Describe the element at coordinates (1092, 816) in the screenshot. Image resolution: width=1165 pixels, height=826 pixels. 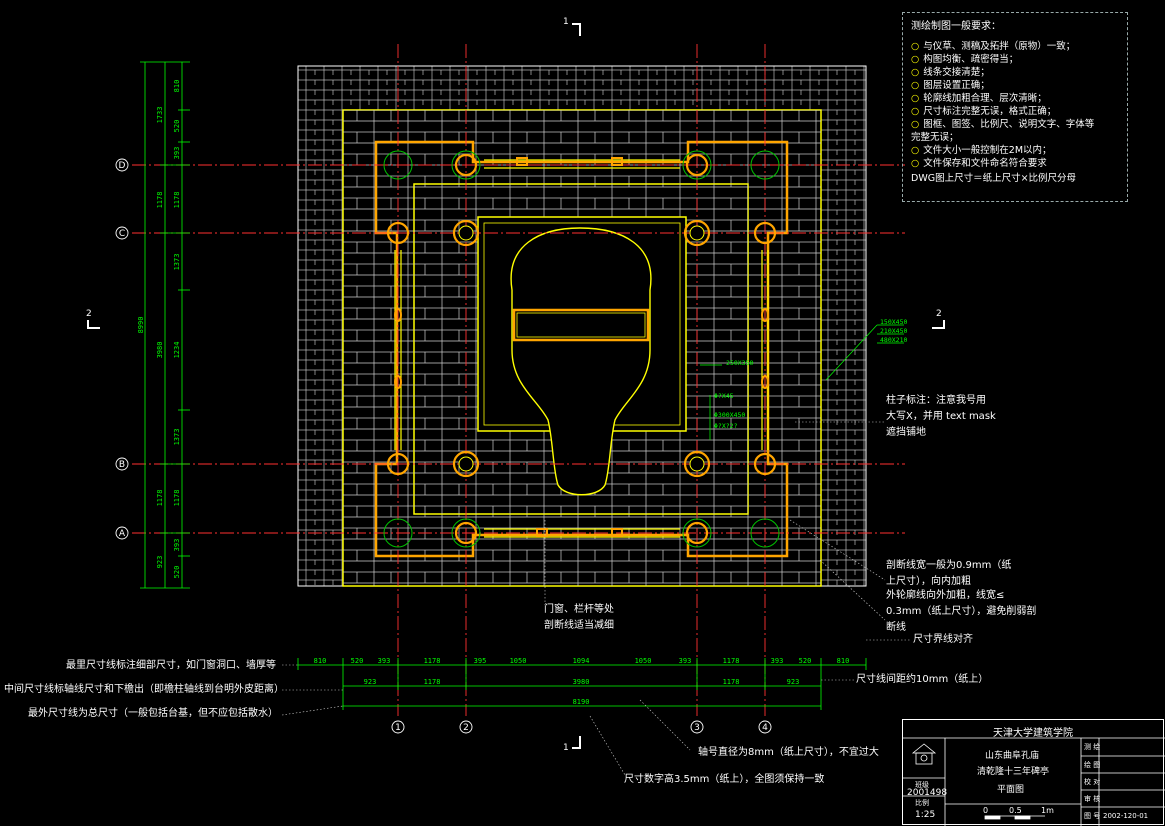
I see `field-number: 图 号` at that location.